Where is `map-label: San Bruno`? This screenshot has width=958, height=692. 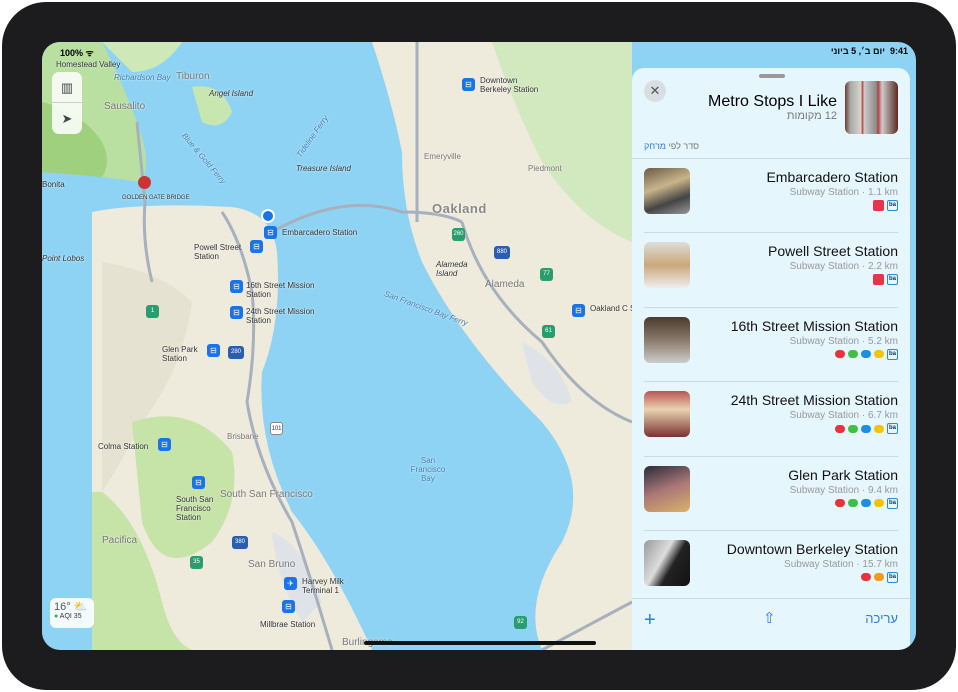 map-label: San Bruno is located at coordinates (272, 564).